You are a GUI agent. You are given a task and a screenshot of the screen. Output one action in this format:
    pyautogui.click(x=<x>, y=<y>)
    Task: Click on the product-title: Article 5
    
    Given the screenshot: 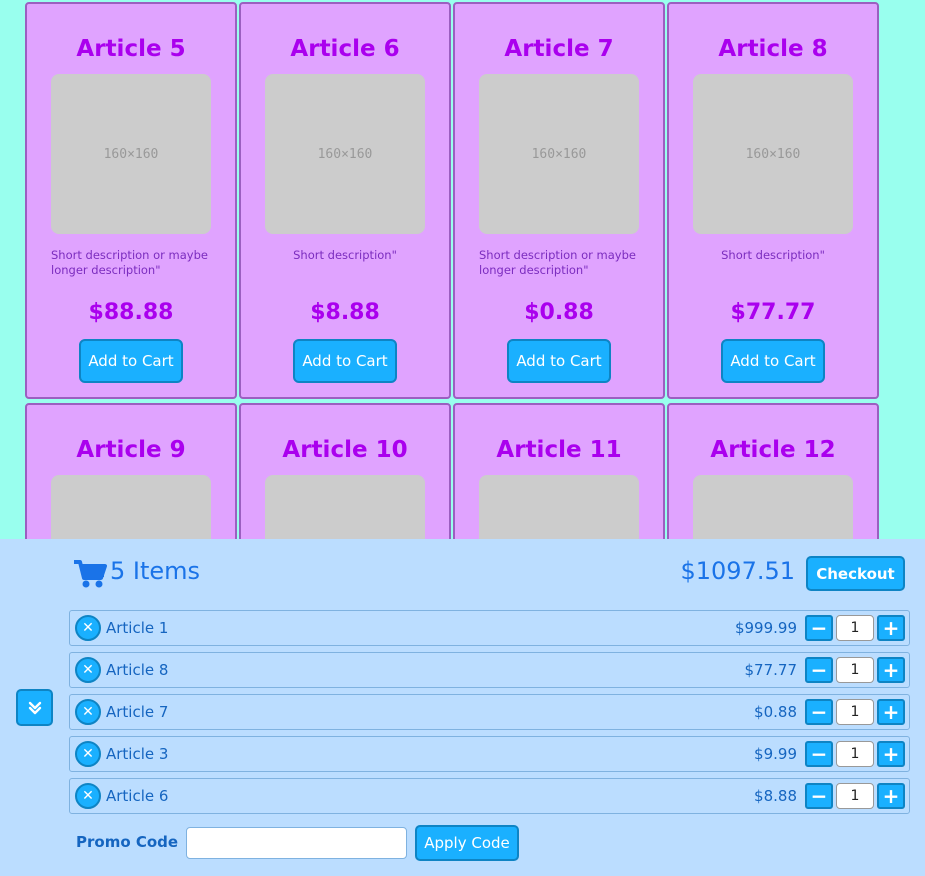 What is the action you would take?
    pyautogui.click(x=131, y=49)
    